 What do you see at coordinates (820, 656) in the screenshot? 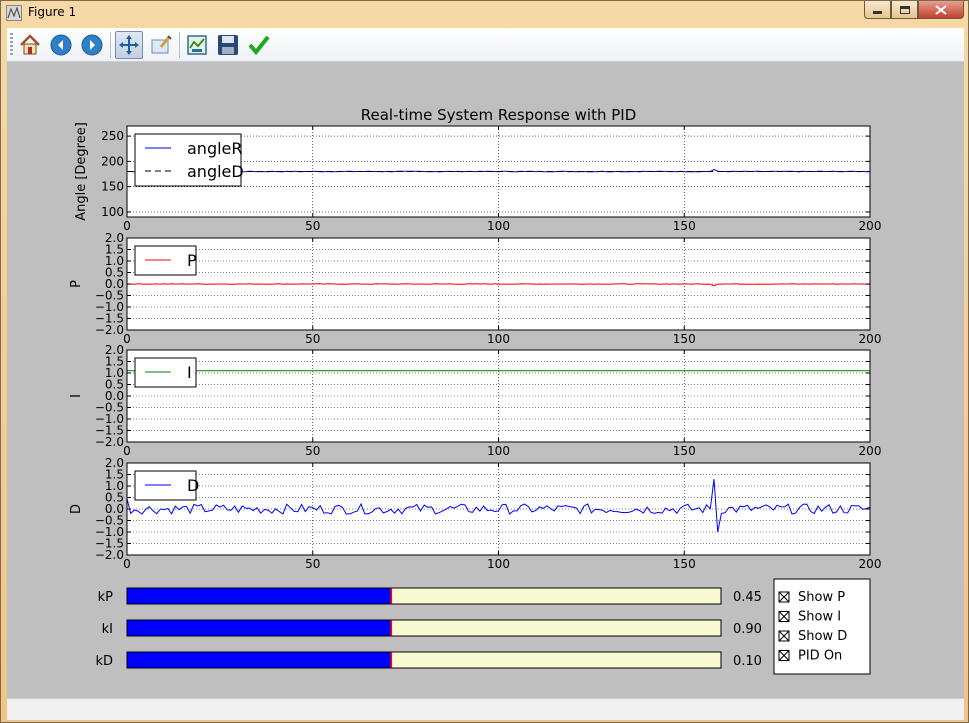
I see `checkbox-label: PID On` at bounding box center [820, 656].